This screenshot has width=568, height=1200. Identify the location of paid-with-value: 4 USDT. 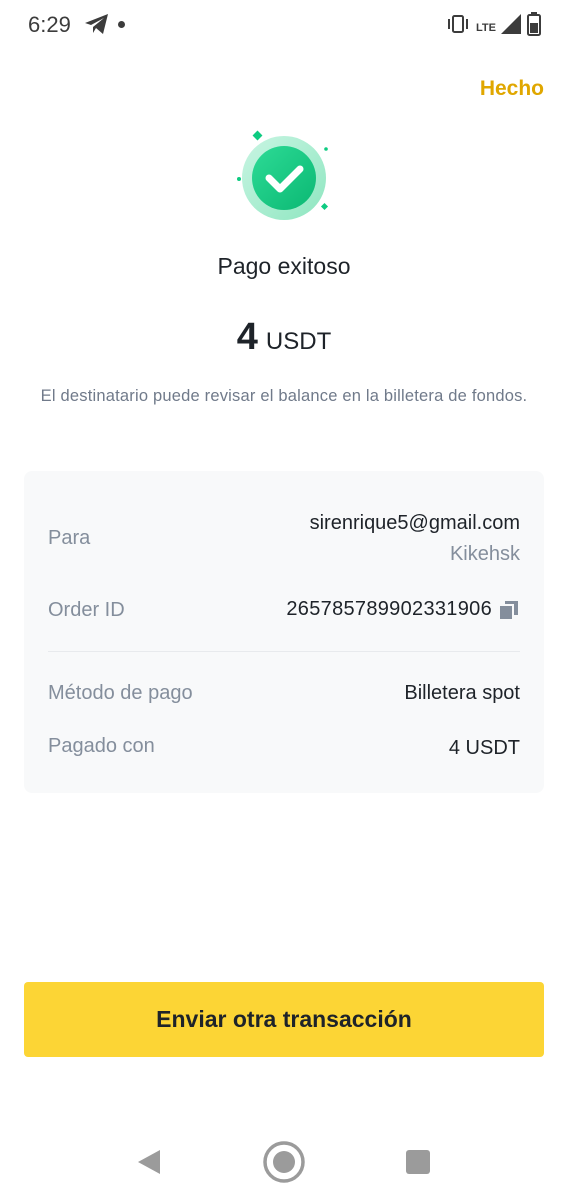
(484, 748).